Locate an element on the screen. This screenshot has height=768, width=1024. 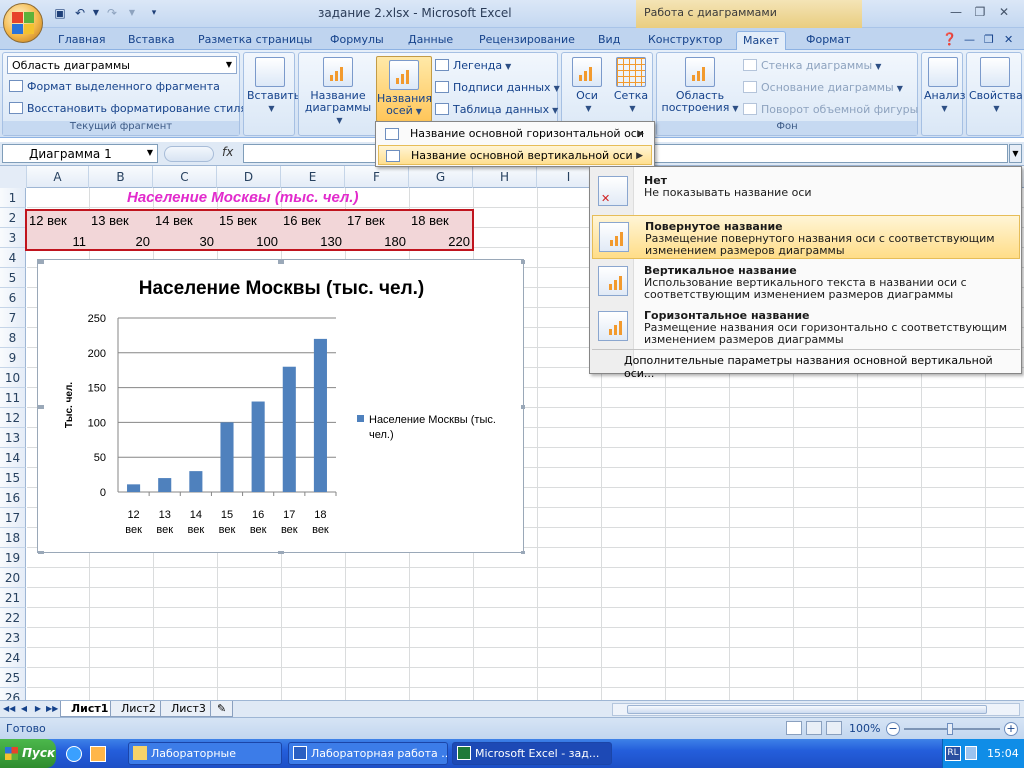
normal-view-icon is located at coordinates (794, 728).